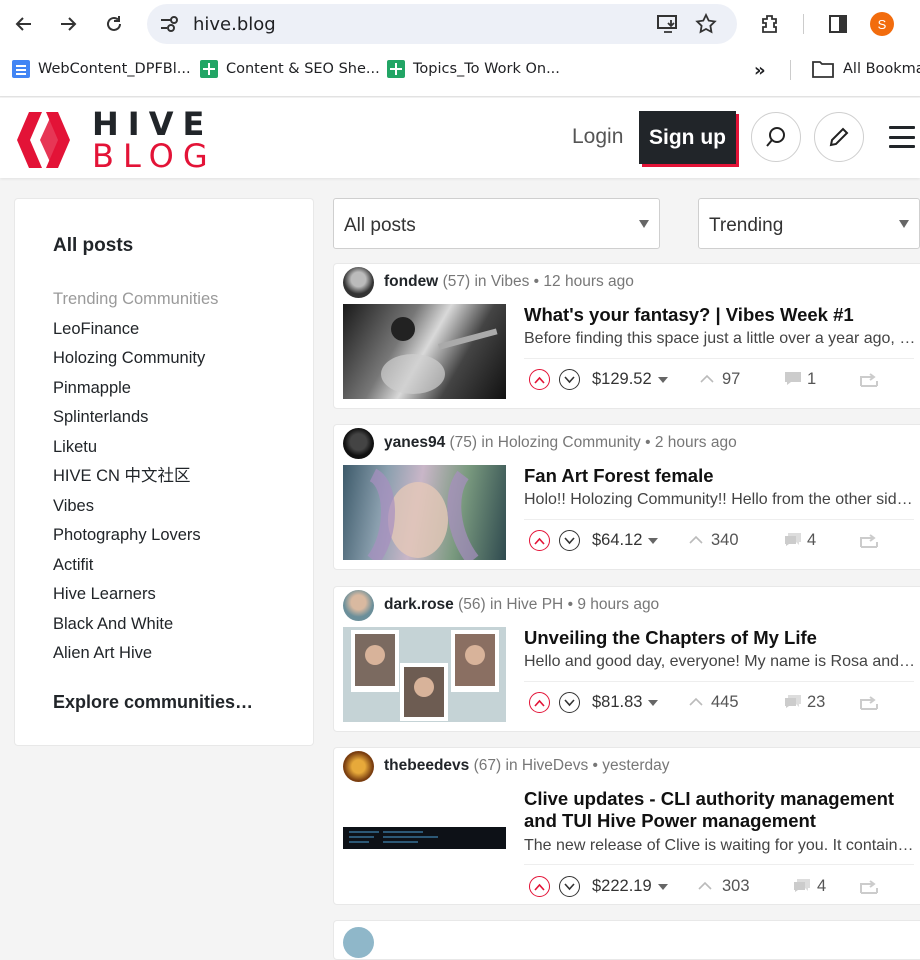  What do you see at coordinates (760, 70) in the screenshot?
I see `more-bookmarks-icon: »` at bounding box center [760, 70].